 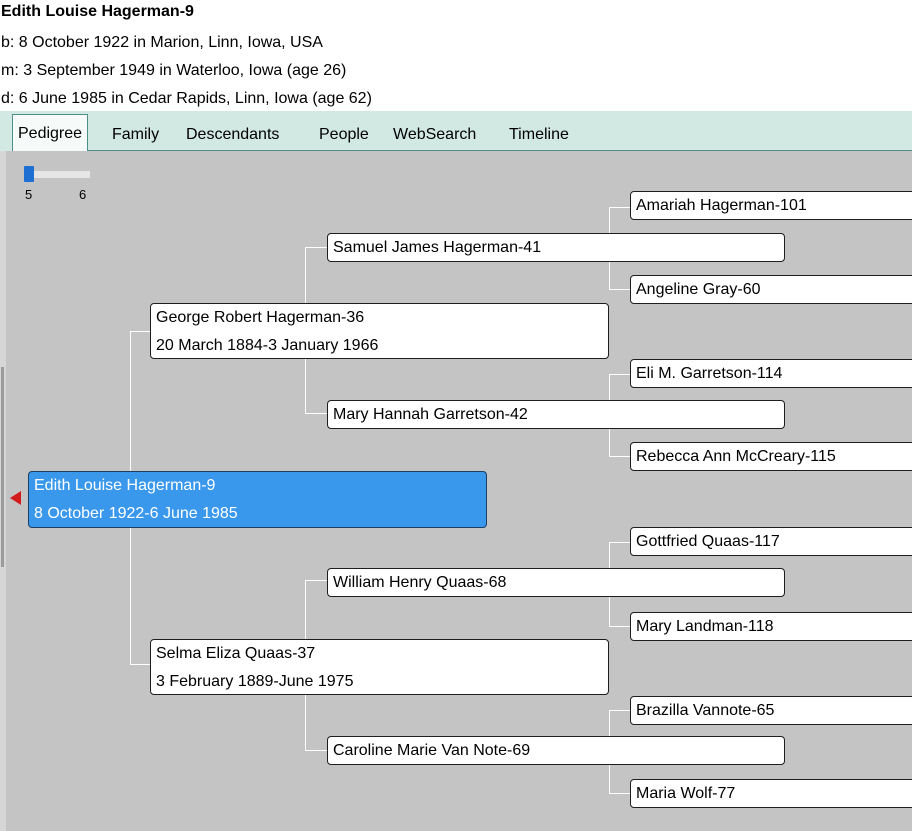 I want to click on mother-name: Selma Eliza Quaas-37, so click(x=236, y=653).